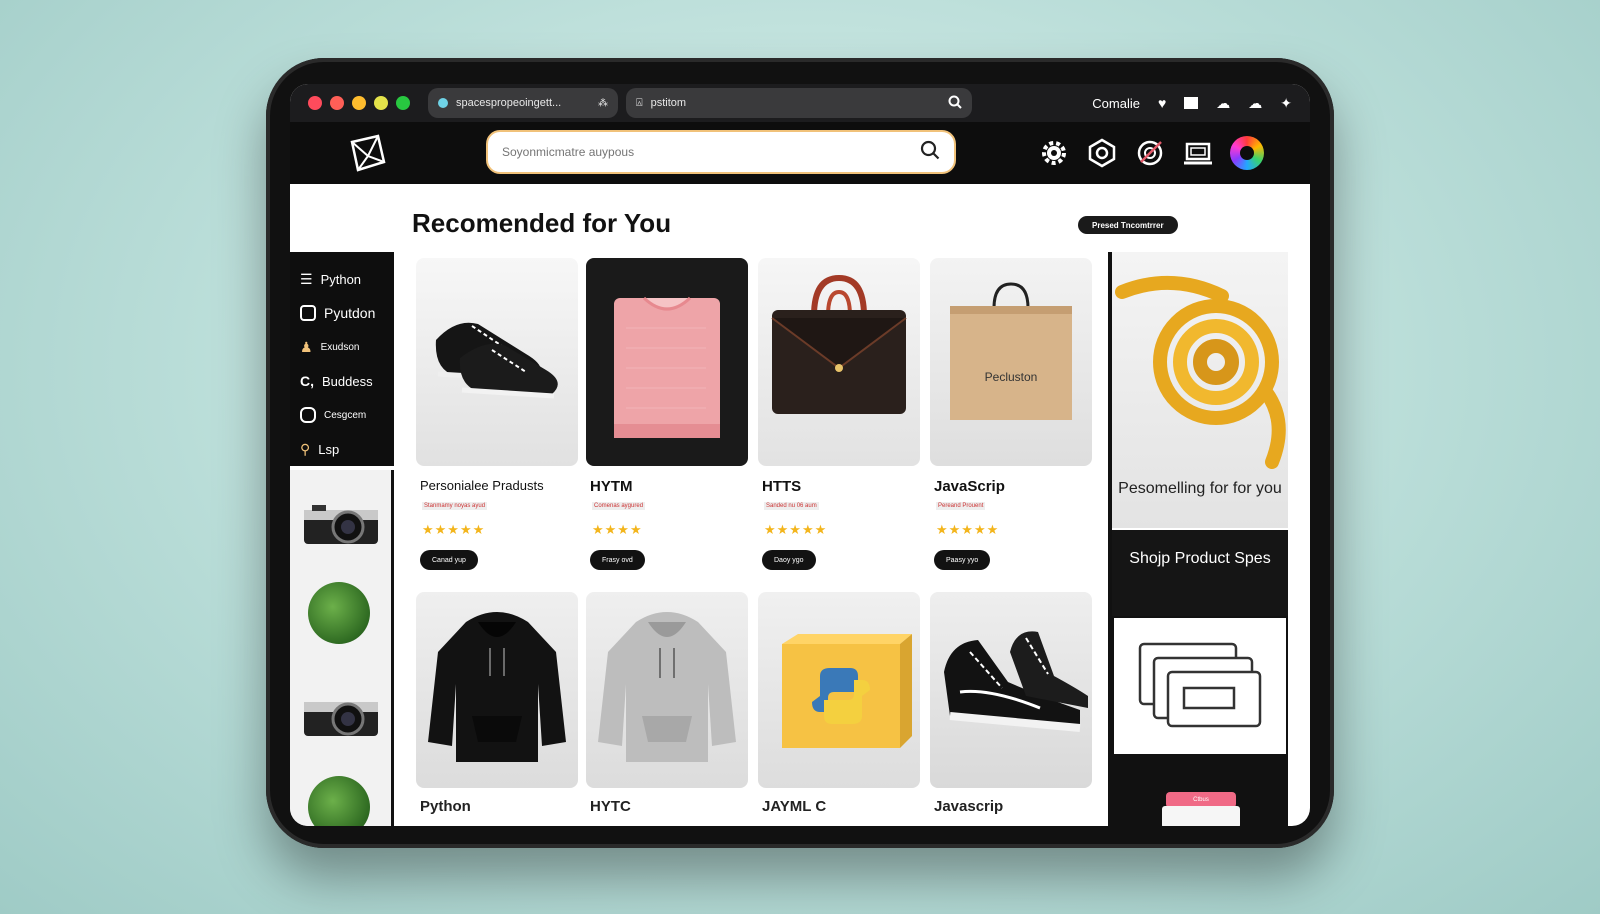 The width and height of the screenshot is (1600, 914). What do you see at coordinates (667, 690) in the screenshot?
I see `gray-hoodie-image` at bounding box center [667, 690].